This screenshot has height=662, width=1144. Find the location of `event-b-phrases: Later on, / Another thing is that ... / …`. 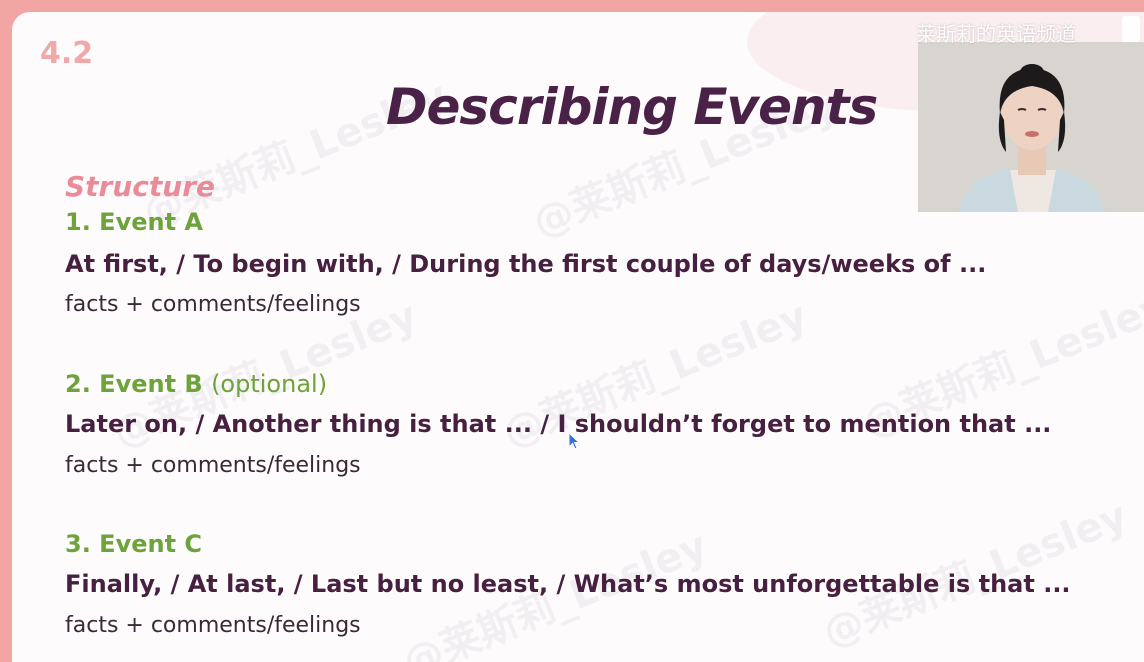

event-b-phrases: Later on, / Another thing is that ... / … is located at coordinates (558, 424).